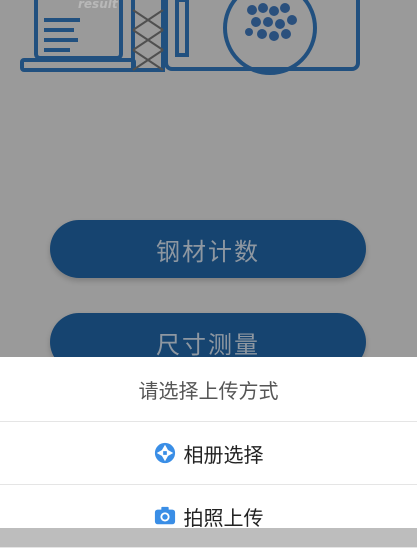 The width and height of the screenshot is (417, 548). What do you see at coordinates (208, 389) in the screenshot?
I see `sheet-title: 请选择上传方式` at bounding box center [208, 389].